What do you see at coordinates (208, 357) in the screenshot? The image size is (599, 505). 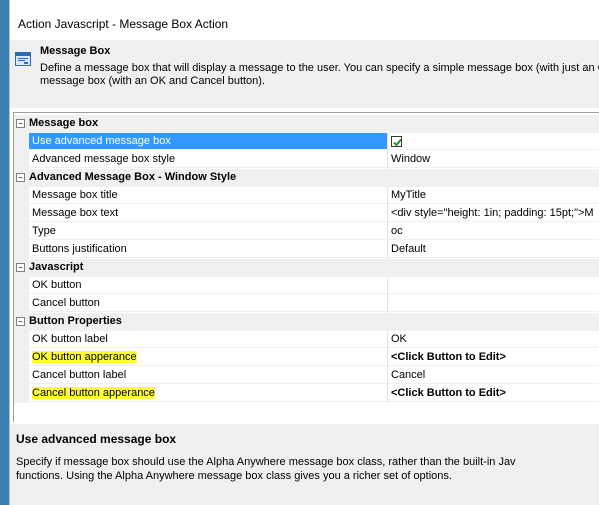 I see `property-name: OK button apperance` at bounding box center [208, 357].